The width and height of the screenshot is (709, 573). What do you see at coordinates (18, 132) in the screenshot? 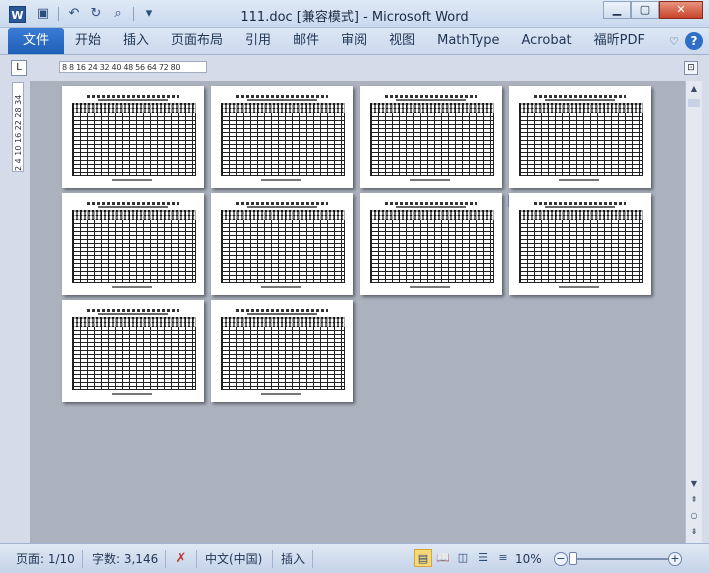
I see `vertical-ruler-labels: 2 4 10 16 22 28 34` at bounding box center [18, 132].